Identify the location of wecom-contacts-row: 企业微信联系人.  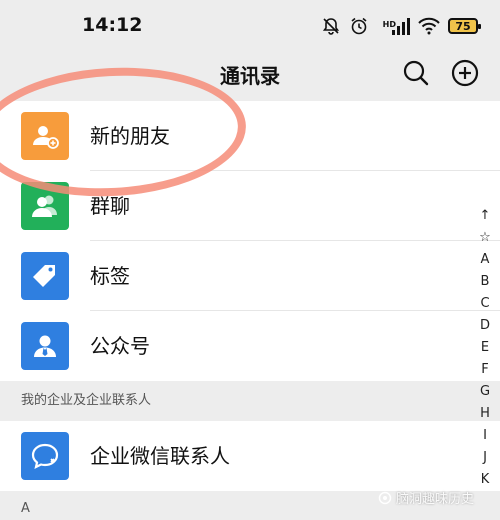
(250, 456).